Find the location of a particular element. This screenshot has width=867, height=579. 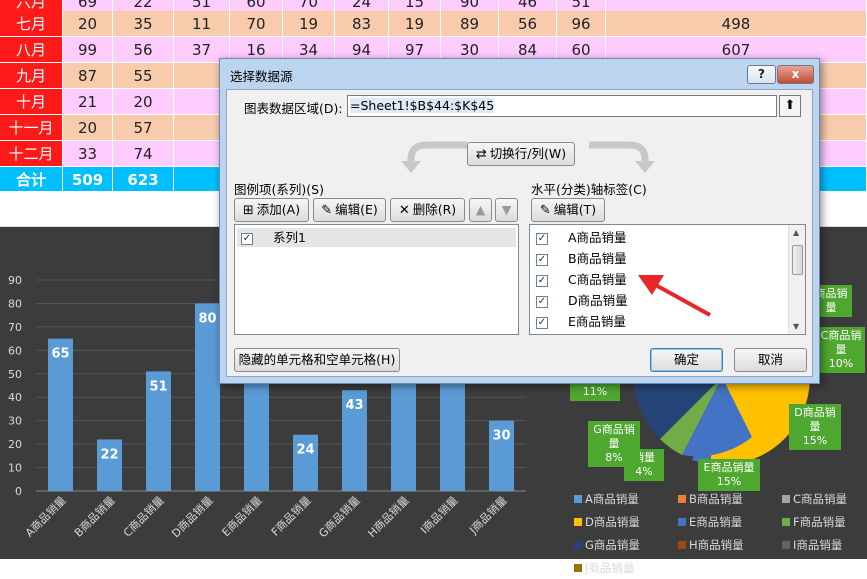

sheet-row: 七月 20 35 11 70 19 83 19 89 56 96 498 is located at coordinates (433, 24).